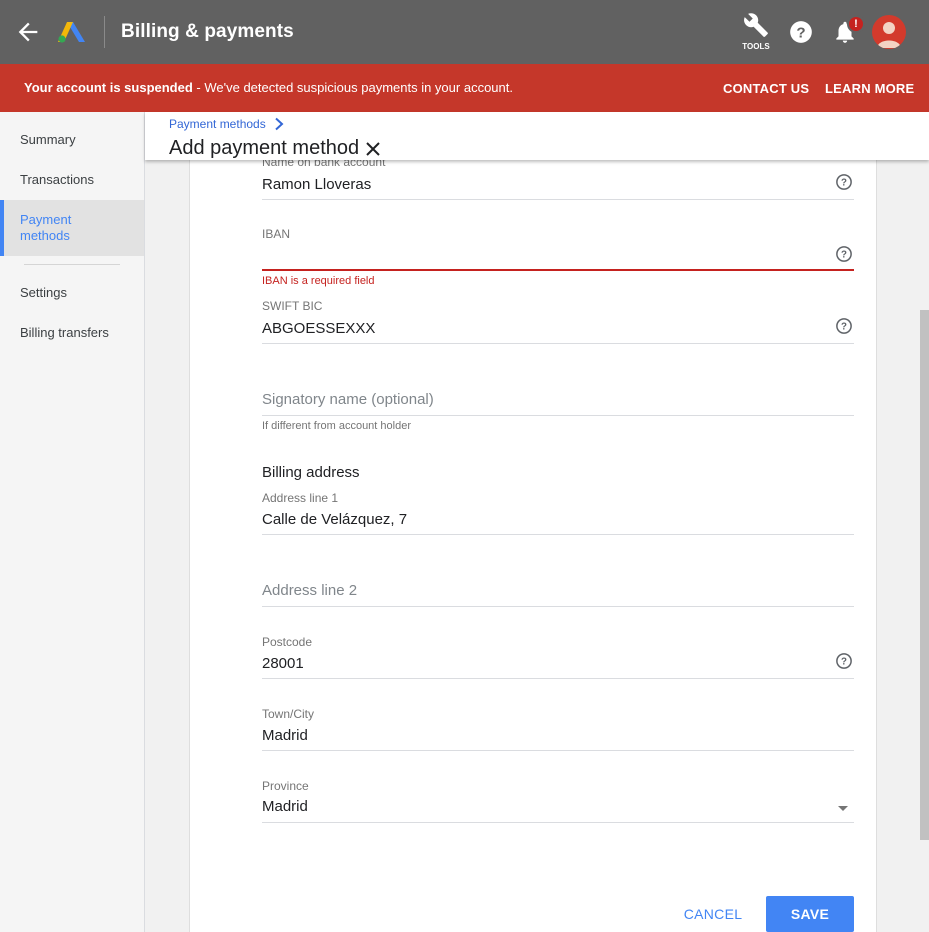 The image size is (929, 932). I want to click on province-label: Province, so click(285, 786).